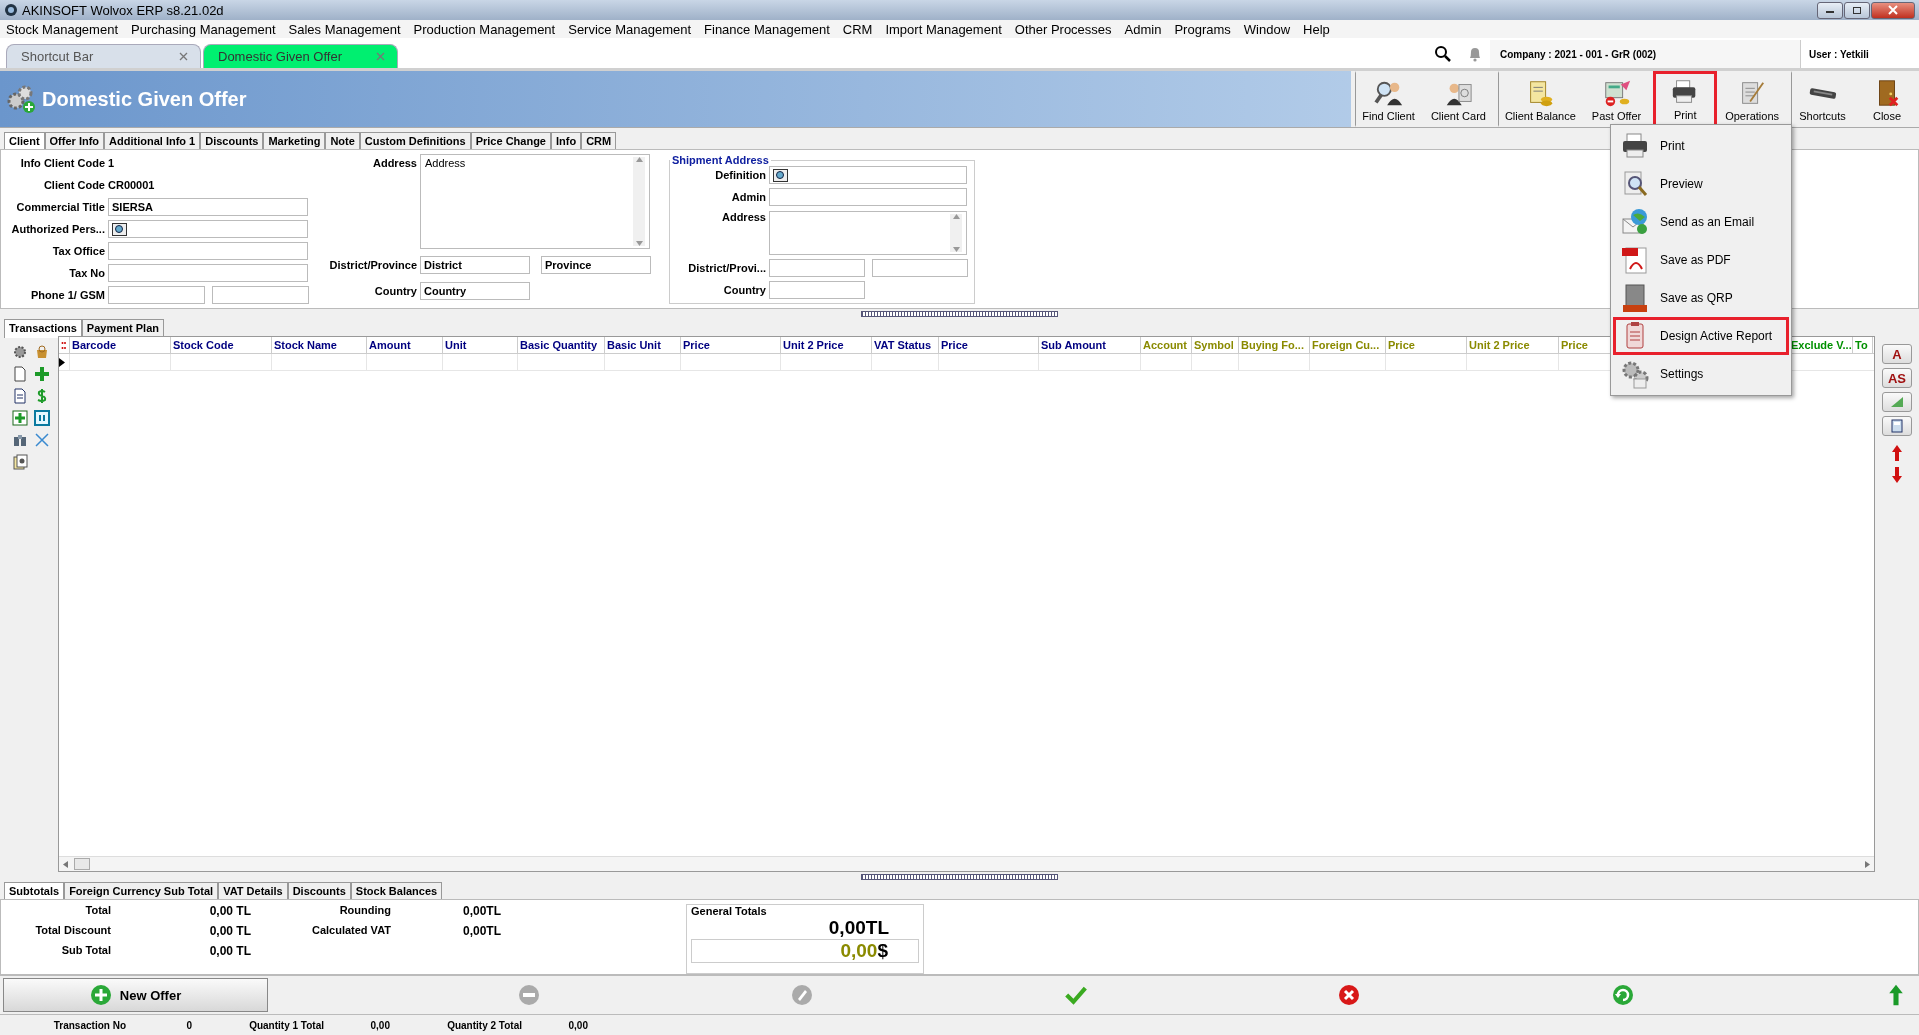 This screenshot has width=1919, height=1035. What do you see at coordinates (1701, 298) in the screenshot?
I see `menu-item: Save as QRP` at bounding box center [1701, 298].